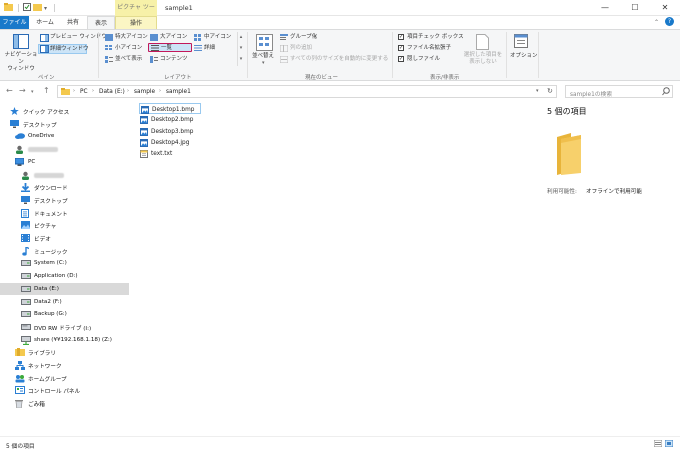 This screenshot has width=680, height=451. I want to click on music-icon, so click(25, 252).